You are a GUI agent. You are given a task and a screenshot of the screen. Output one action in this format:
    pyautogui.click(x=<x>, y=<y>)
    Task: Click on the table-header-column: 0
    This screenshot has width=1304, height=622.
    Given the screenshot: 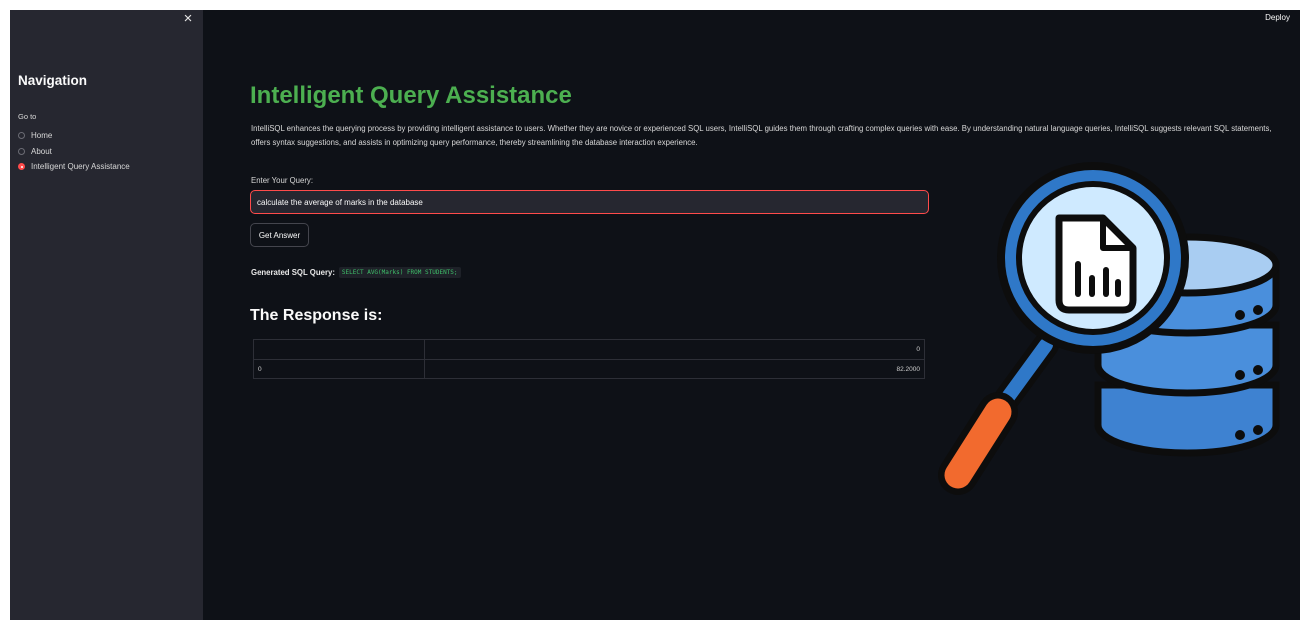 What is the action you would take?
    pyautogui.click(x=674, y=349)
    